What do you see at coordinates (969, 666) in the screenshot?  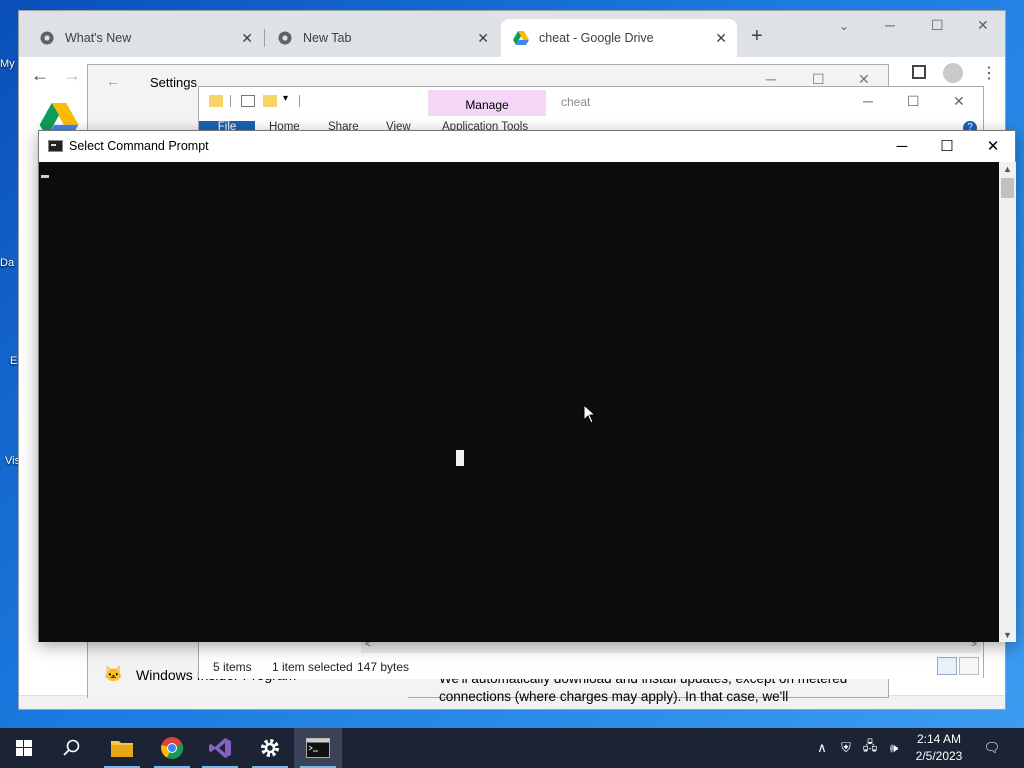 I see `large-icons-view-icon` at bounding box center [969, 666].